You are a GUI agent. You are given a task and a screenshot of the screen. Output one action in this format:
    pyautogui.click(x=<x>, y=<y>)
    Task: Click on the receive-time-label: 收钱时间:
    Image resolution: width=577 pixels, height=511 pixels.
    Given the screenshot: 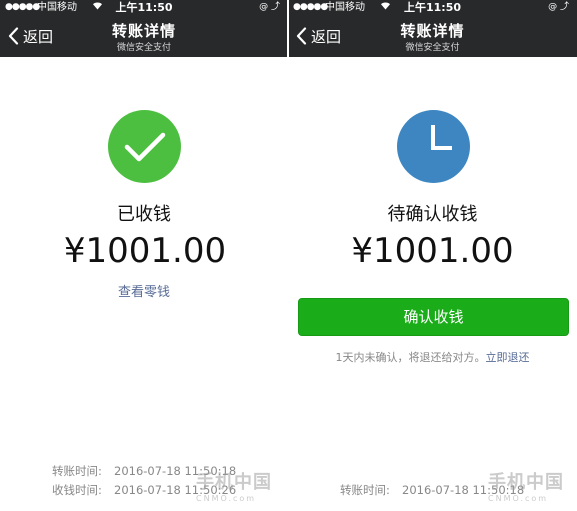 What is the action you would take?
    pyautogui.click(x=77, y=490)
    